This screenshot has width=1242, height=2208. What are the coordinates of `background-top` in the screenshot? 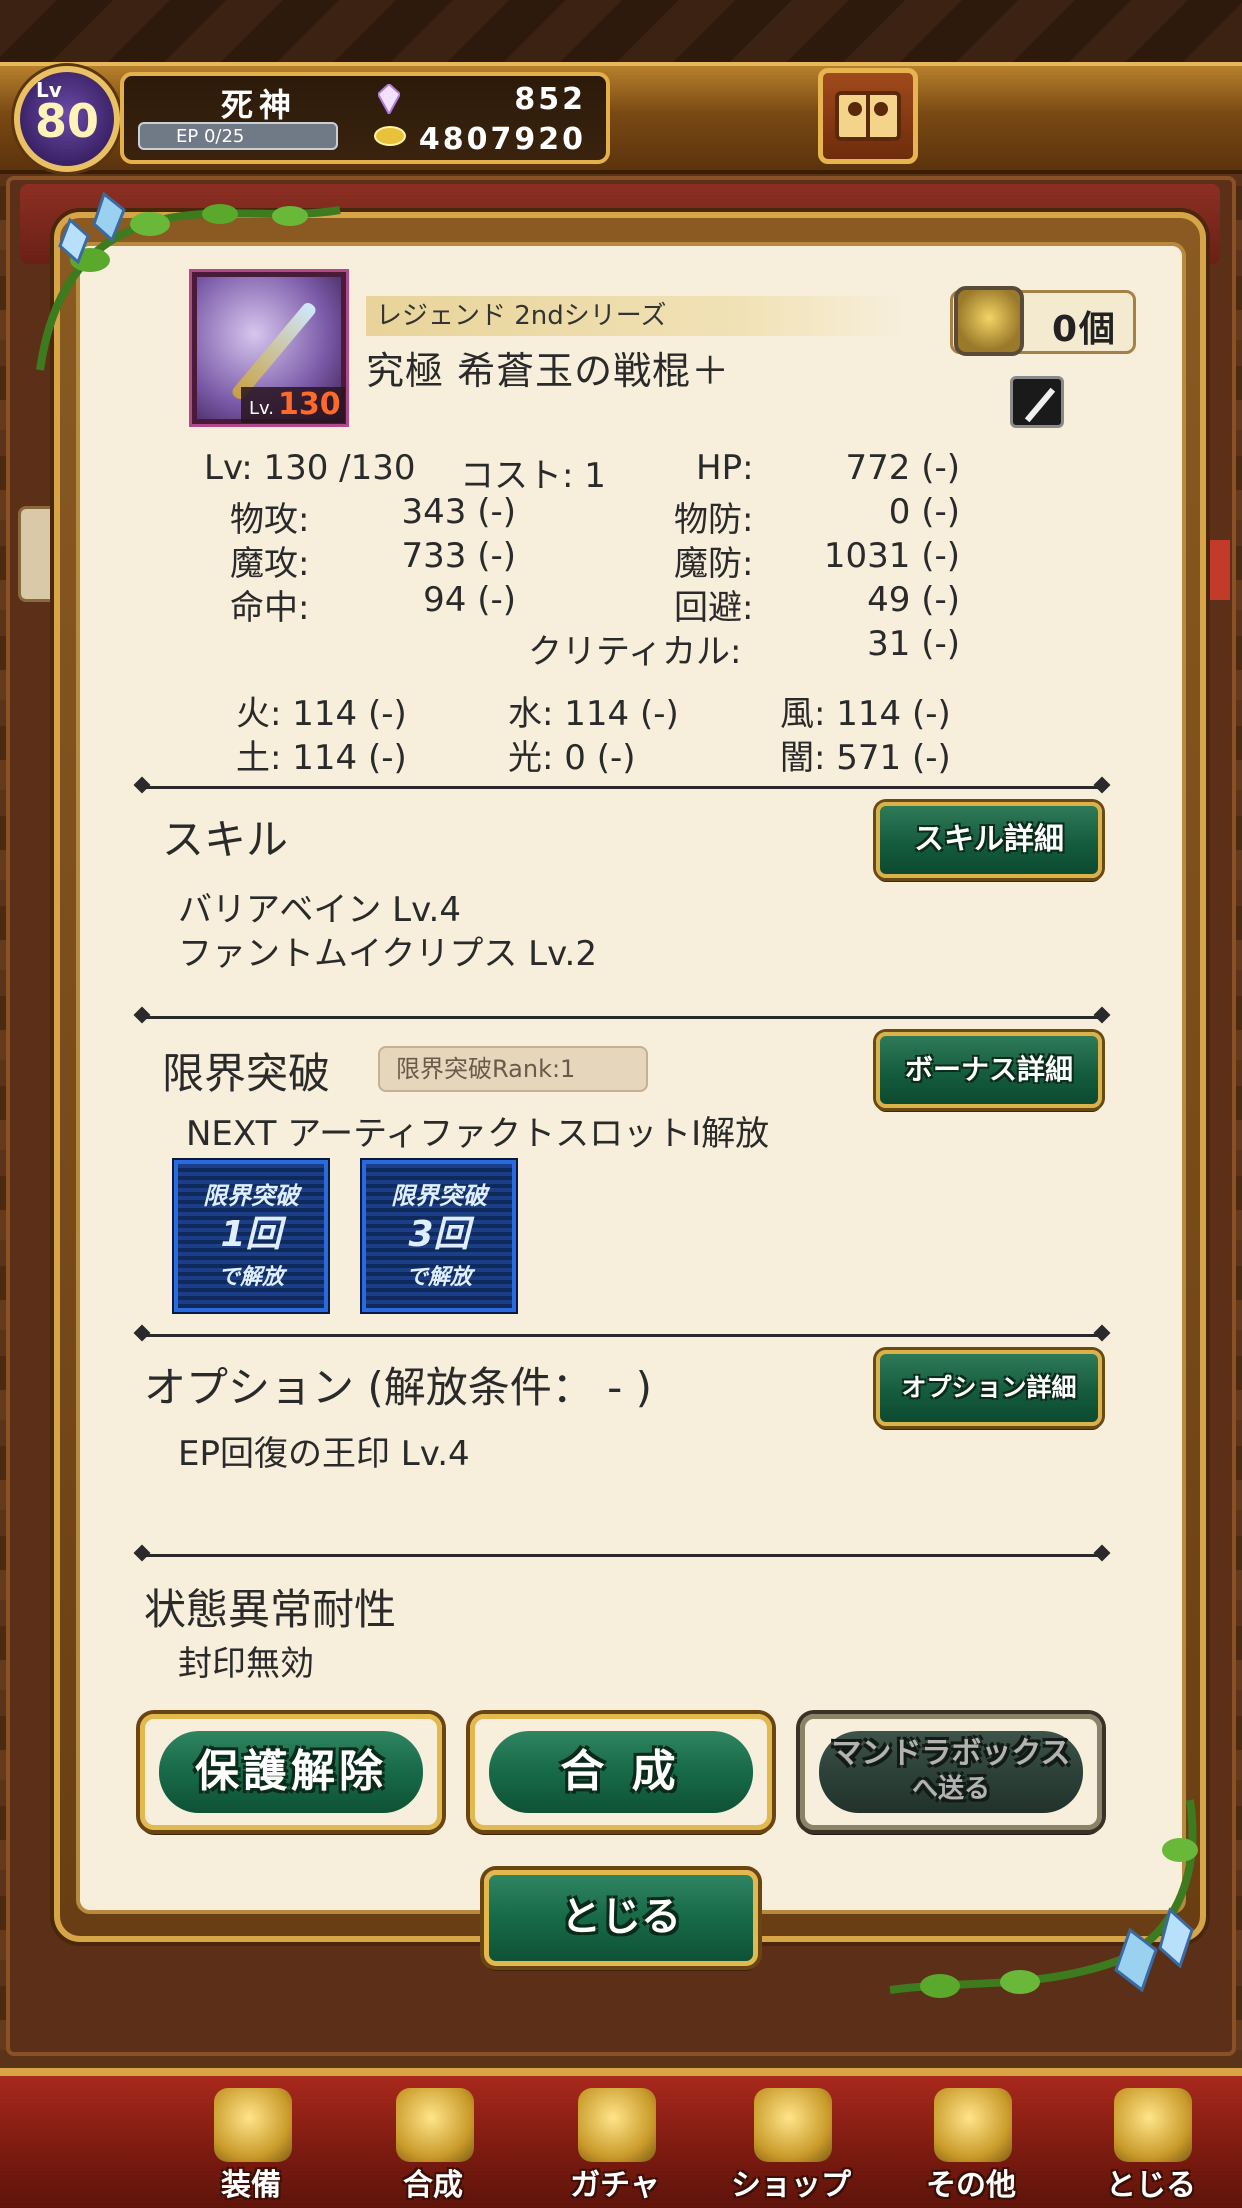 It's located at (621, 35).